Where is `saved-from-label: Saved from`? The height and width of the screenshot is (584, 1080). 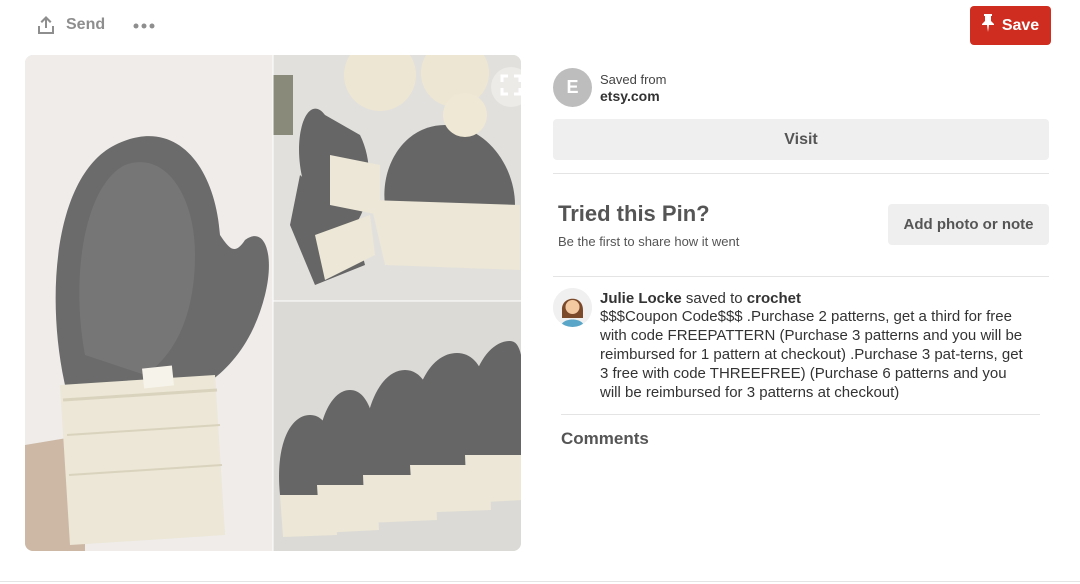 saved-from-label: Saved from is located at coordinates (633, 79).